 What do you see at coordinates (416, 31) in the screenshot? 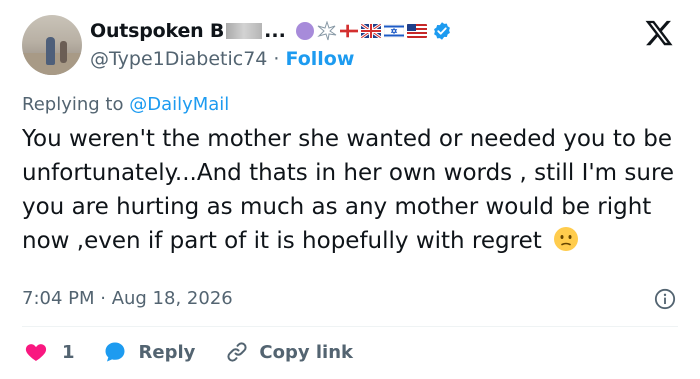
I see `usa-flag-icon` at bounding box center [416, 31].